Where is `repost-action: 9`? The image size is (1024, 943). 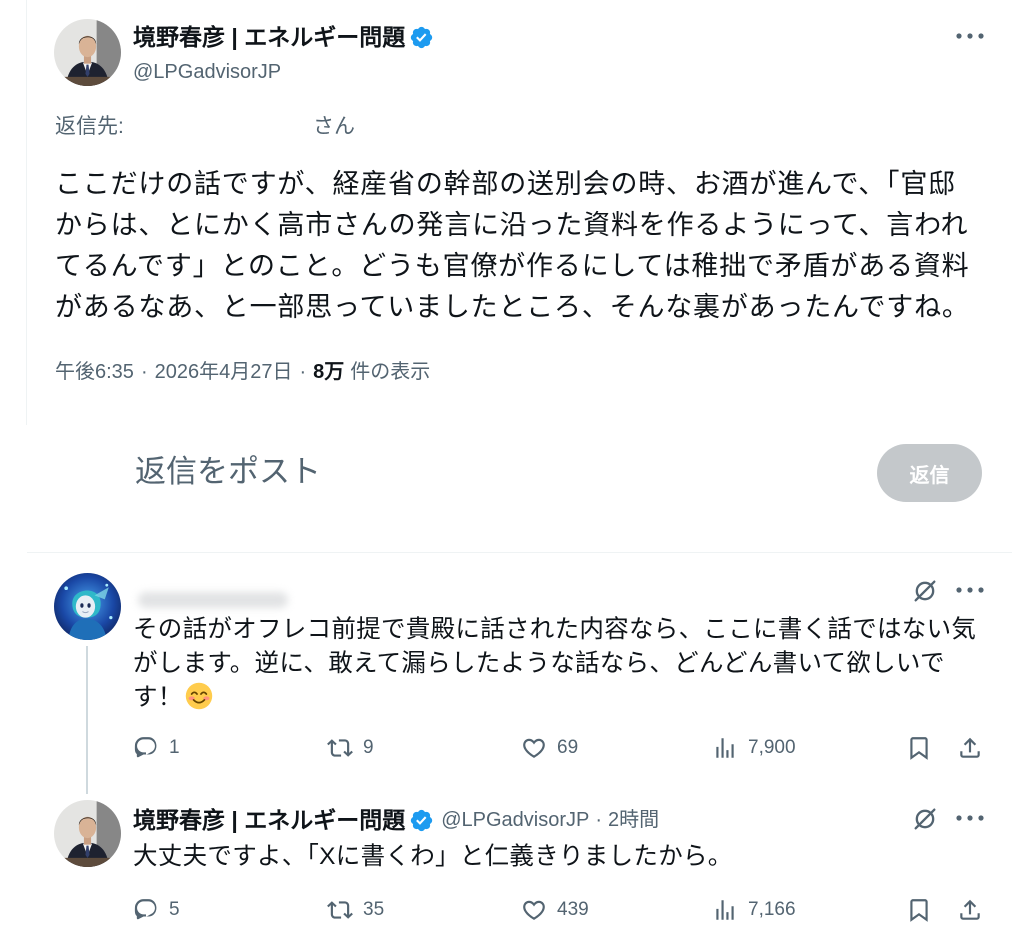 repost-action: 9 is located at coordinates (350, 748).